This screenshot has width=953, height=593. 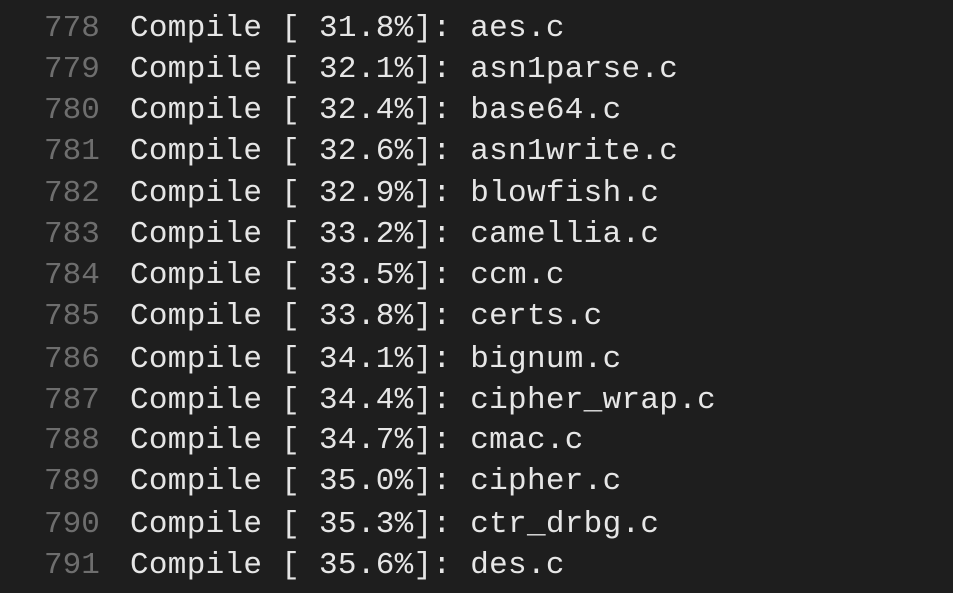 I want to click on line-number: 779, so click(x=72, y=69).